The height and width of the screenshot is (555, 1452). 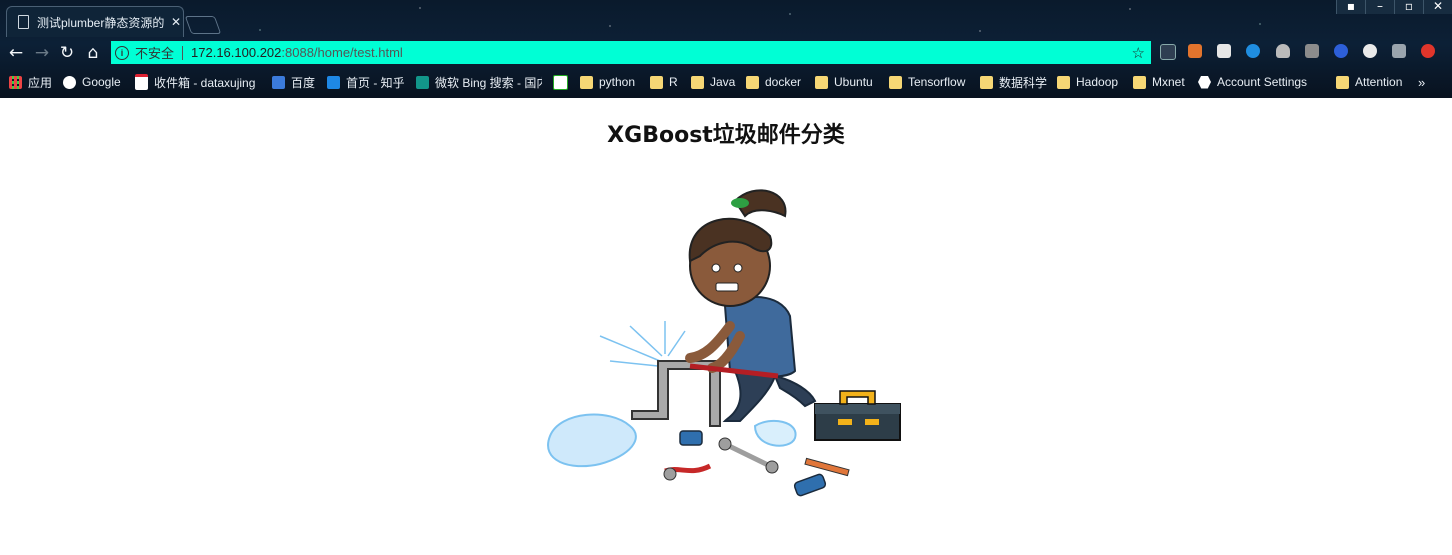 What do you see at coordinates (664, 82) in the screenshot?
I see `bookmark-folder-r: R` at bounding box center [664, 82].